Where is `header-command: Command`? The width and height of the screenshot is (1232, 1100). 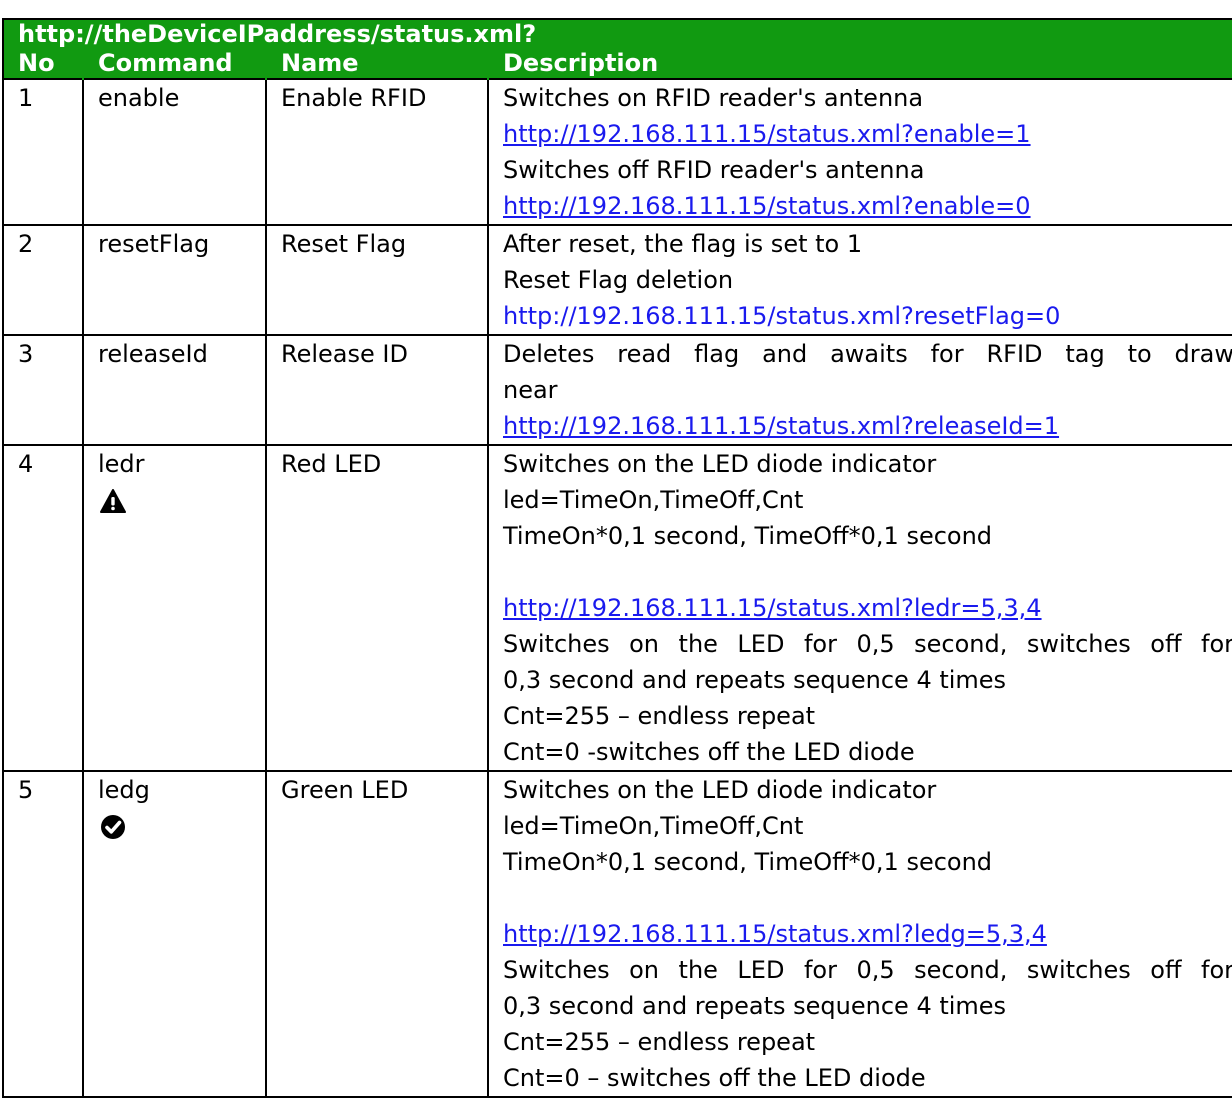
header-command: Command is located at coordinates (174, 63).